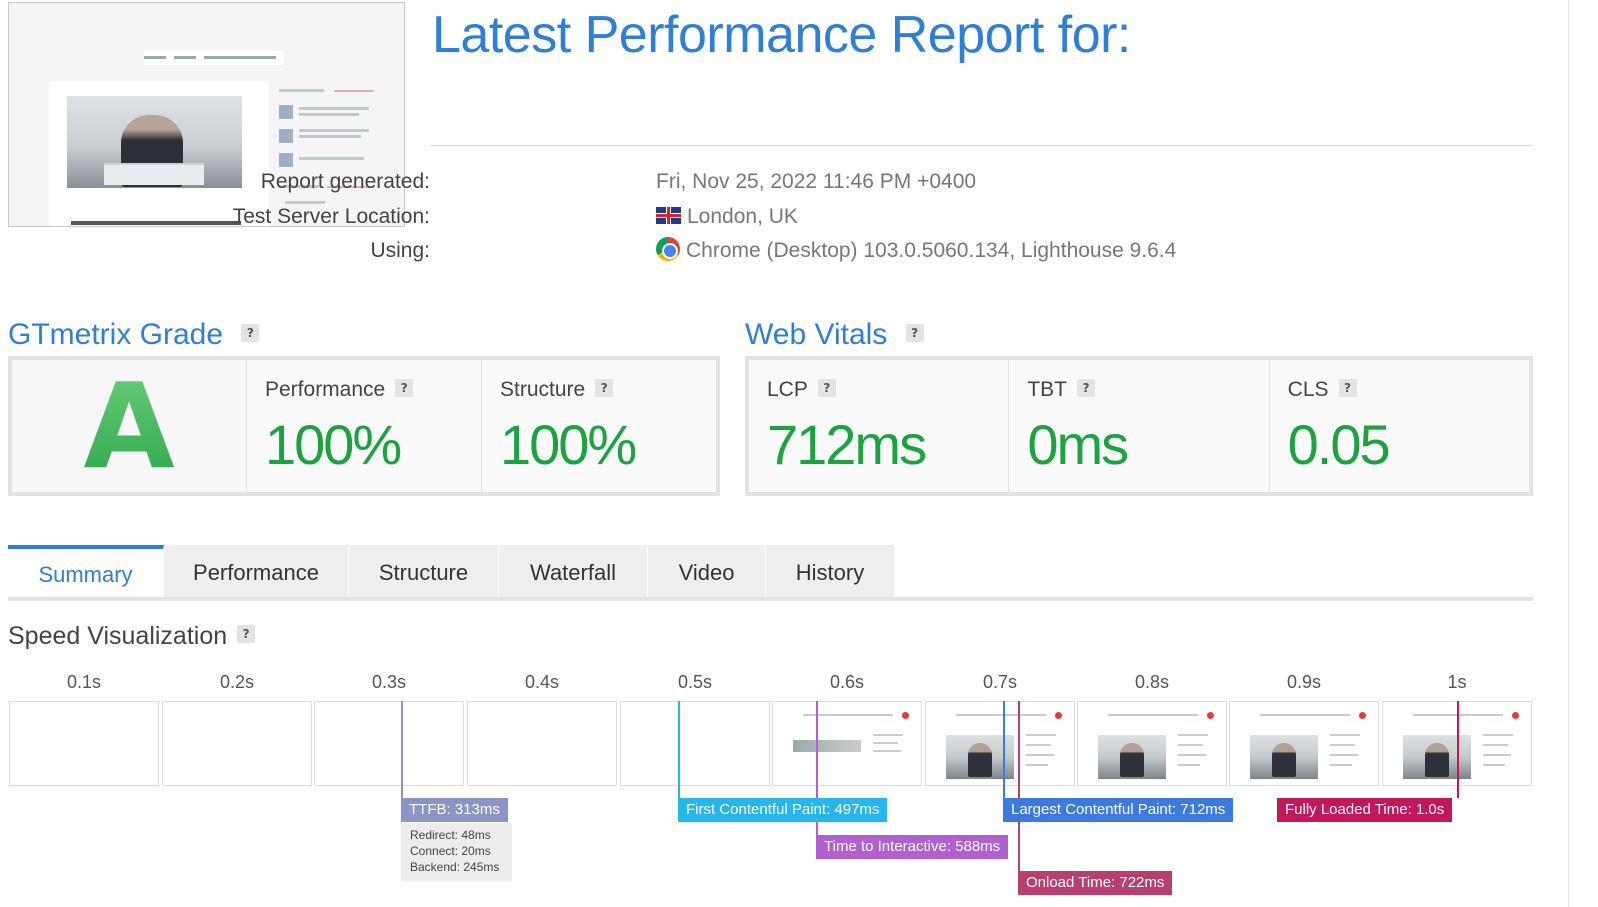 The image size is (1598, 907). I want to click on gtmetrix-grade-title: GTmetrix Grade, so click(116, 334).